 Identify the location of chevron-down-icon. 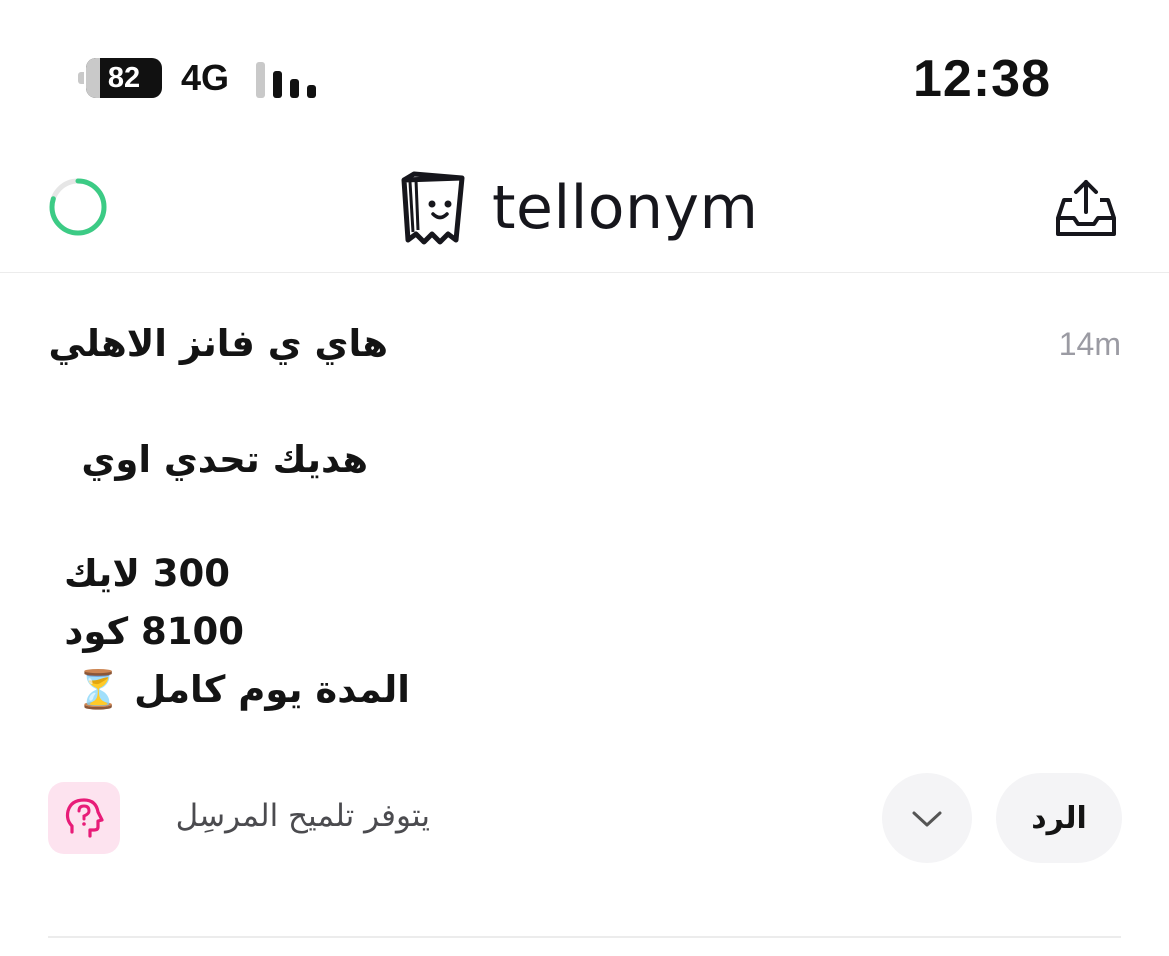
(927, 819).